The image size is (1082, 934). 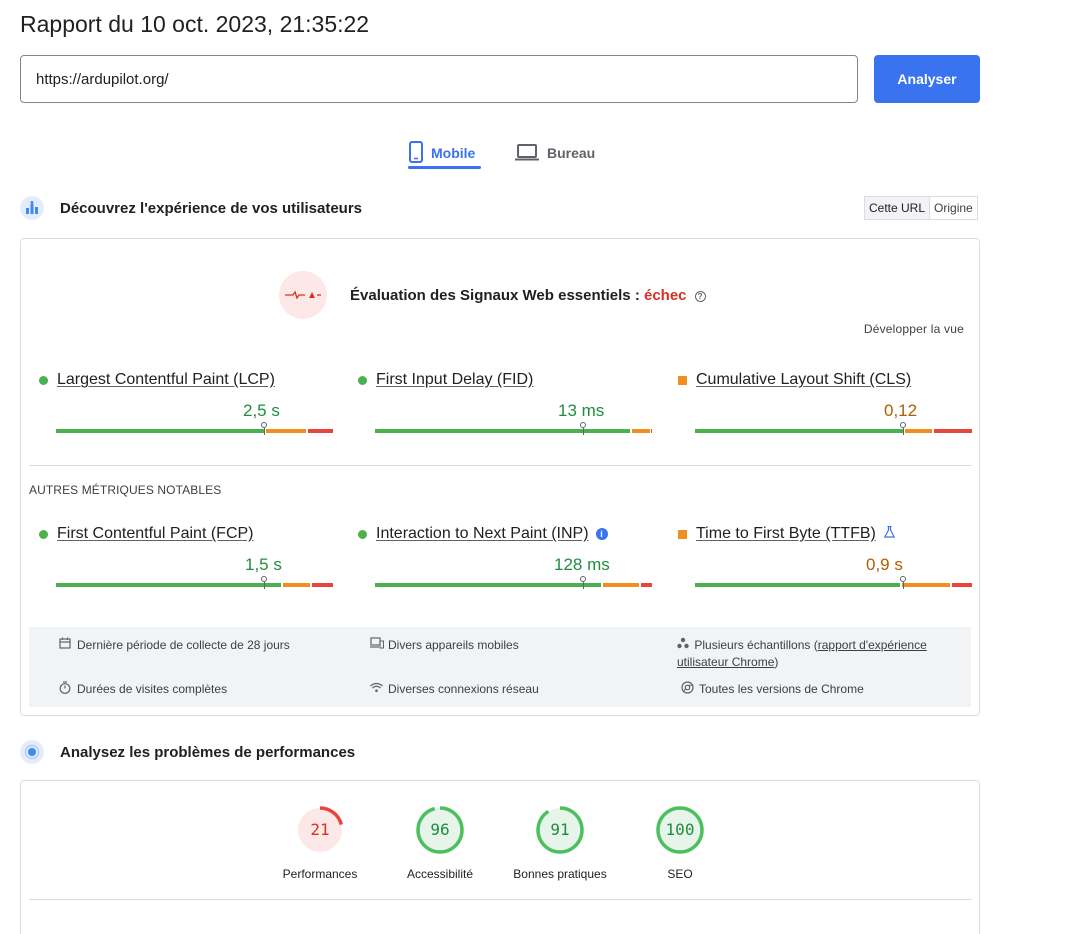 What do you see at coordinates (320, 874) in the screenshot?
I see `performance-label: Performances` at bounding box center [320, 874].